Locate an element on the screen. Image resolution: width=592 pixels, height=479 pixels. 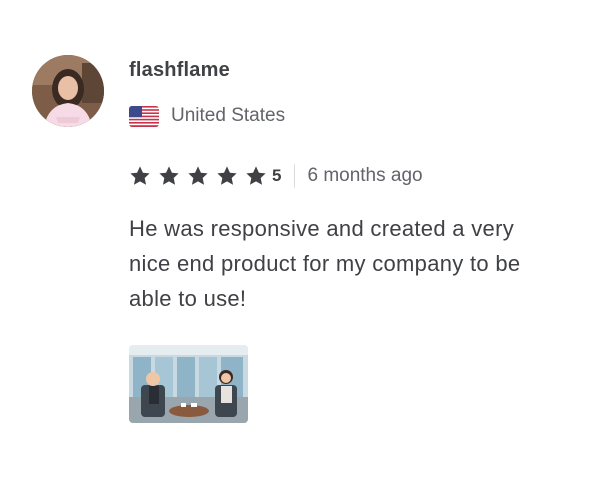
rating-score: 5 is located at coordinates (277, 175).